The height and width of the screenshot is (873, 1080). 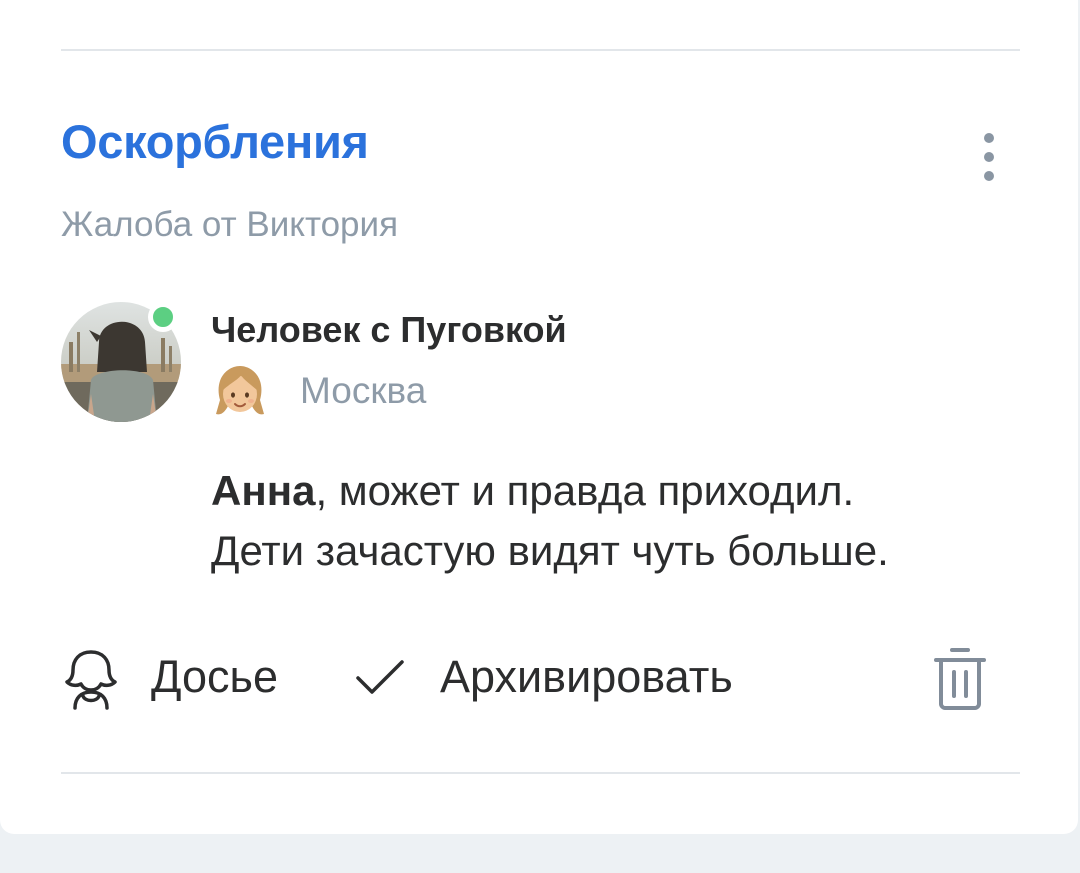 I want to click on archive-button: Архивировать, so click(x=562, y=678).